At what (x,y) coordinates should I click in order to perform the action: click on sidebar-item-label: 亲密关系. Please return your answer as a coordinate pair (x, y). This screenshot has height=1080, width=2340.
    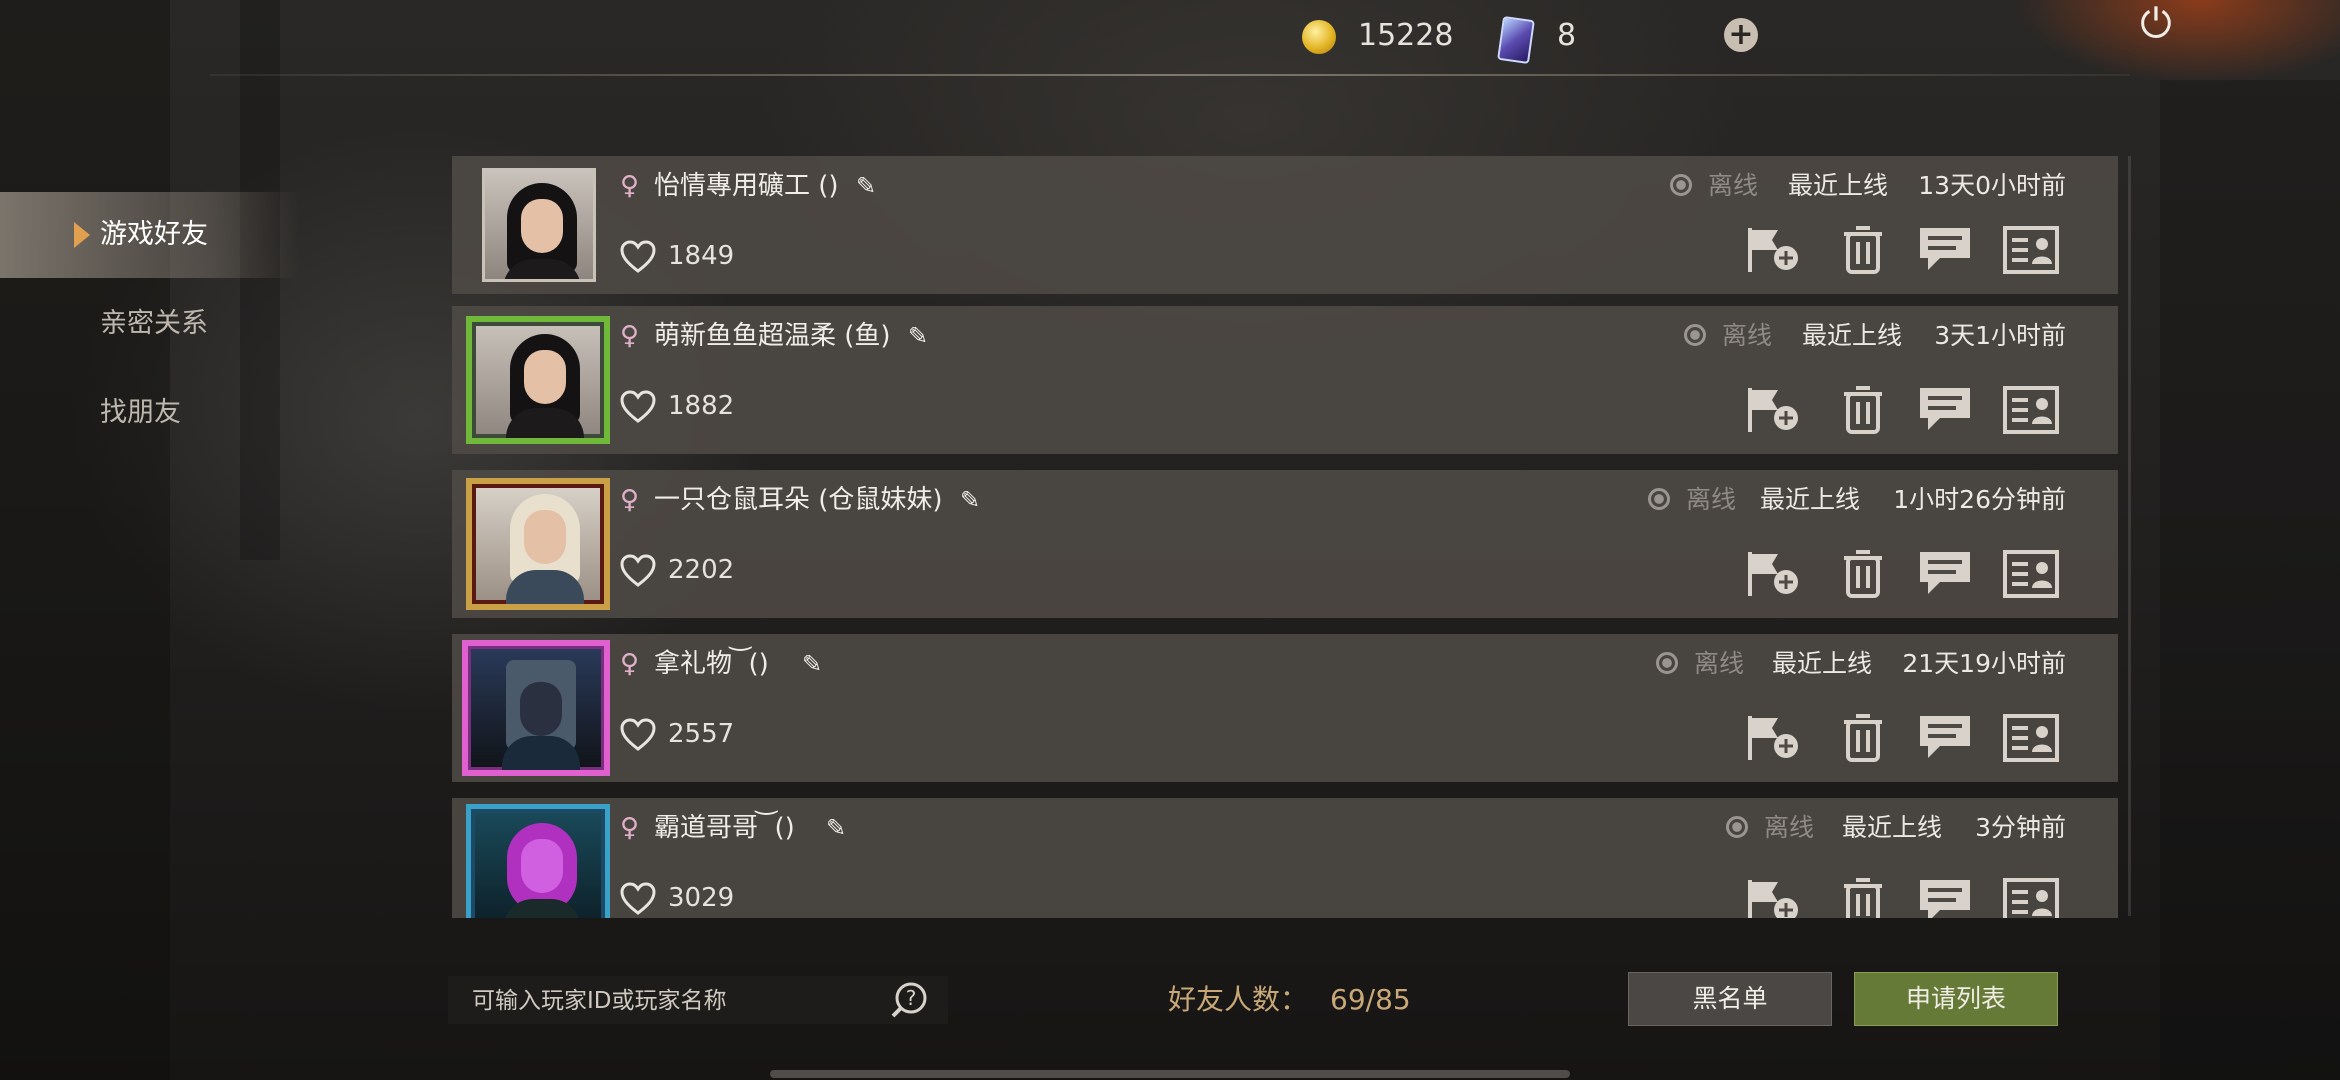
    Looking at the image, I should click on (154, 323).